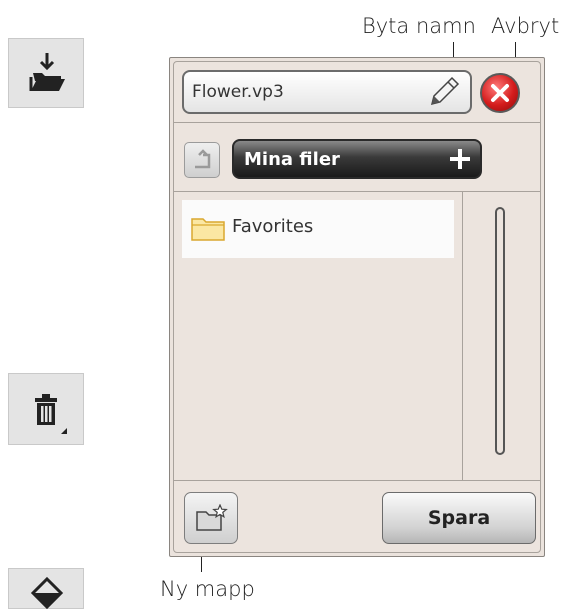 The width and height of the screenshot is (570, 614). I want to click on scrollbar, so click(500, 331).